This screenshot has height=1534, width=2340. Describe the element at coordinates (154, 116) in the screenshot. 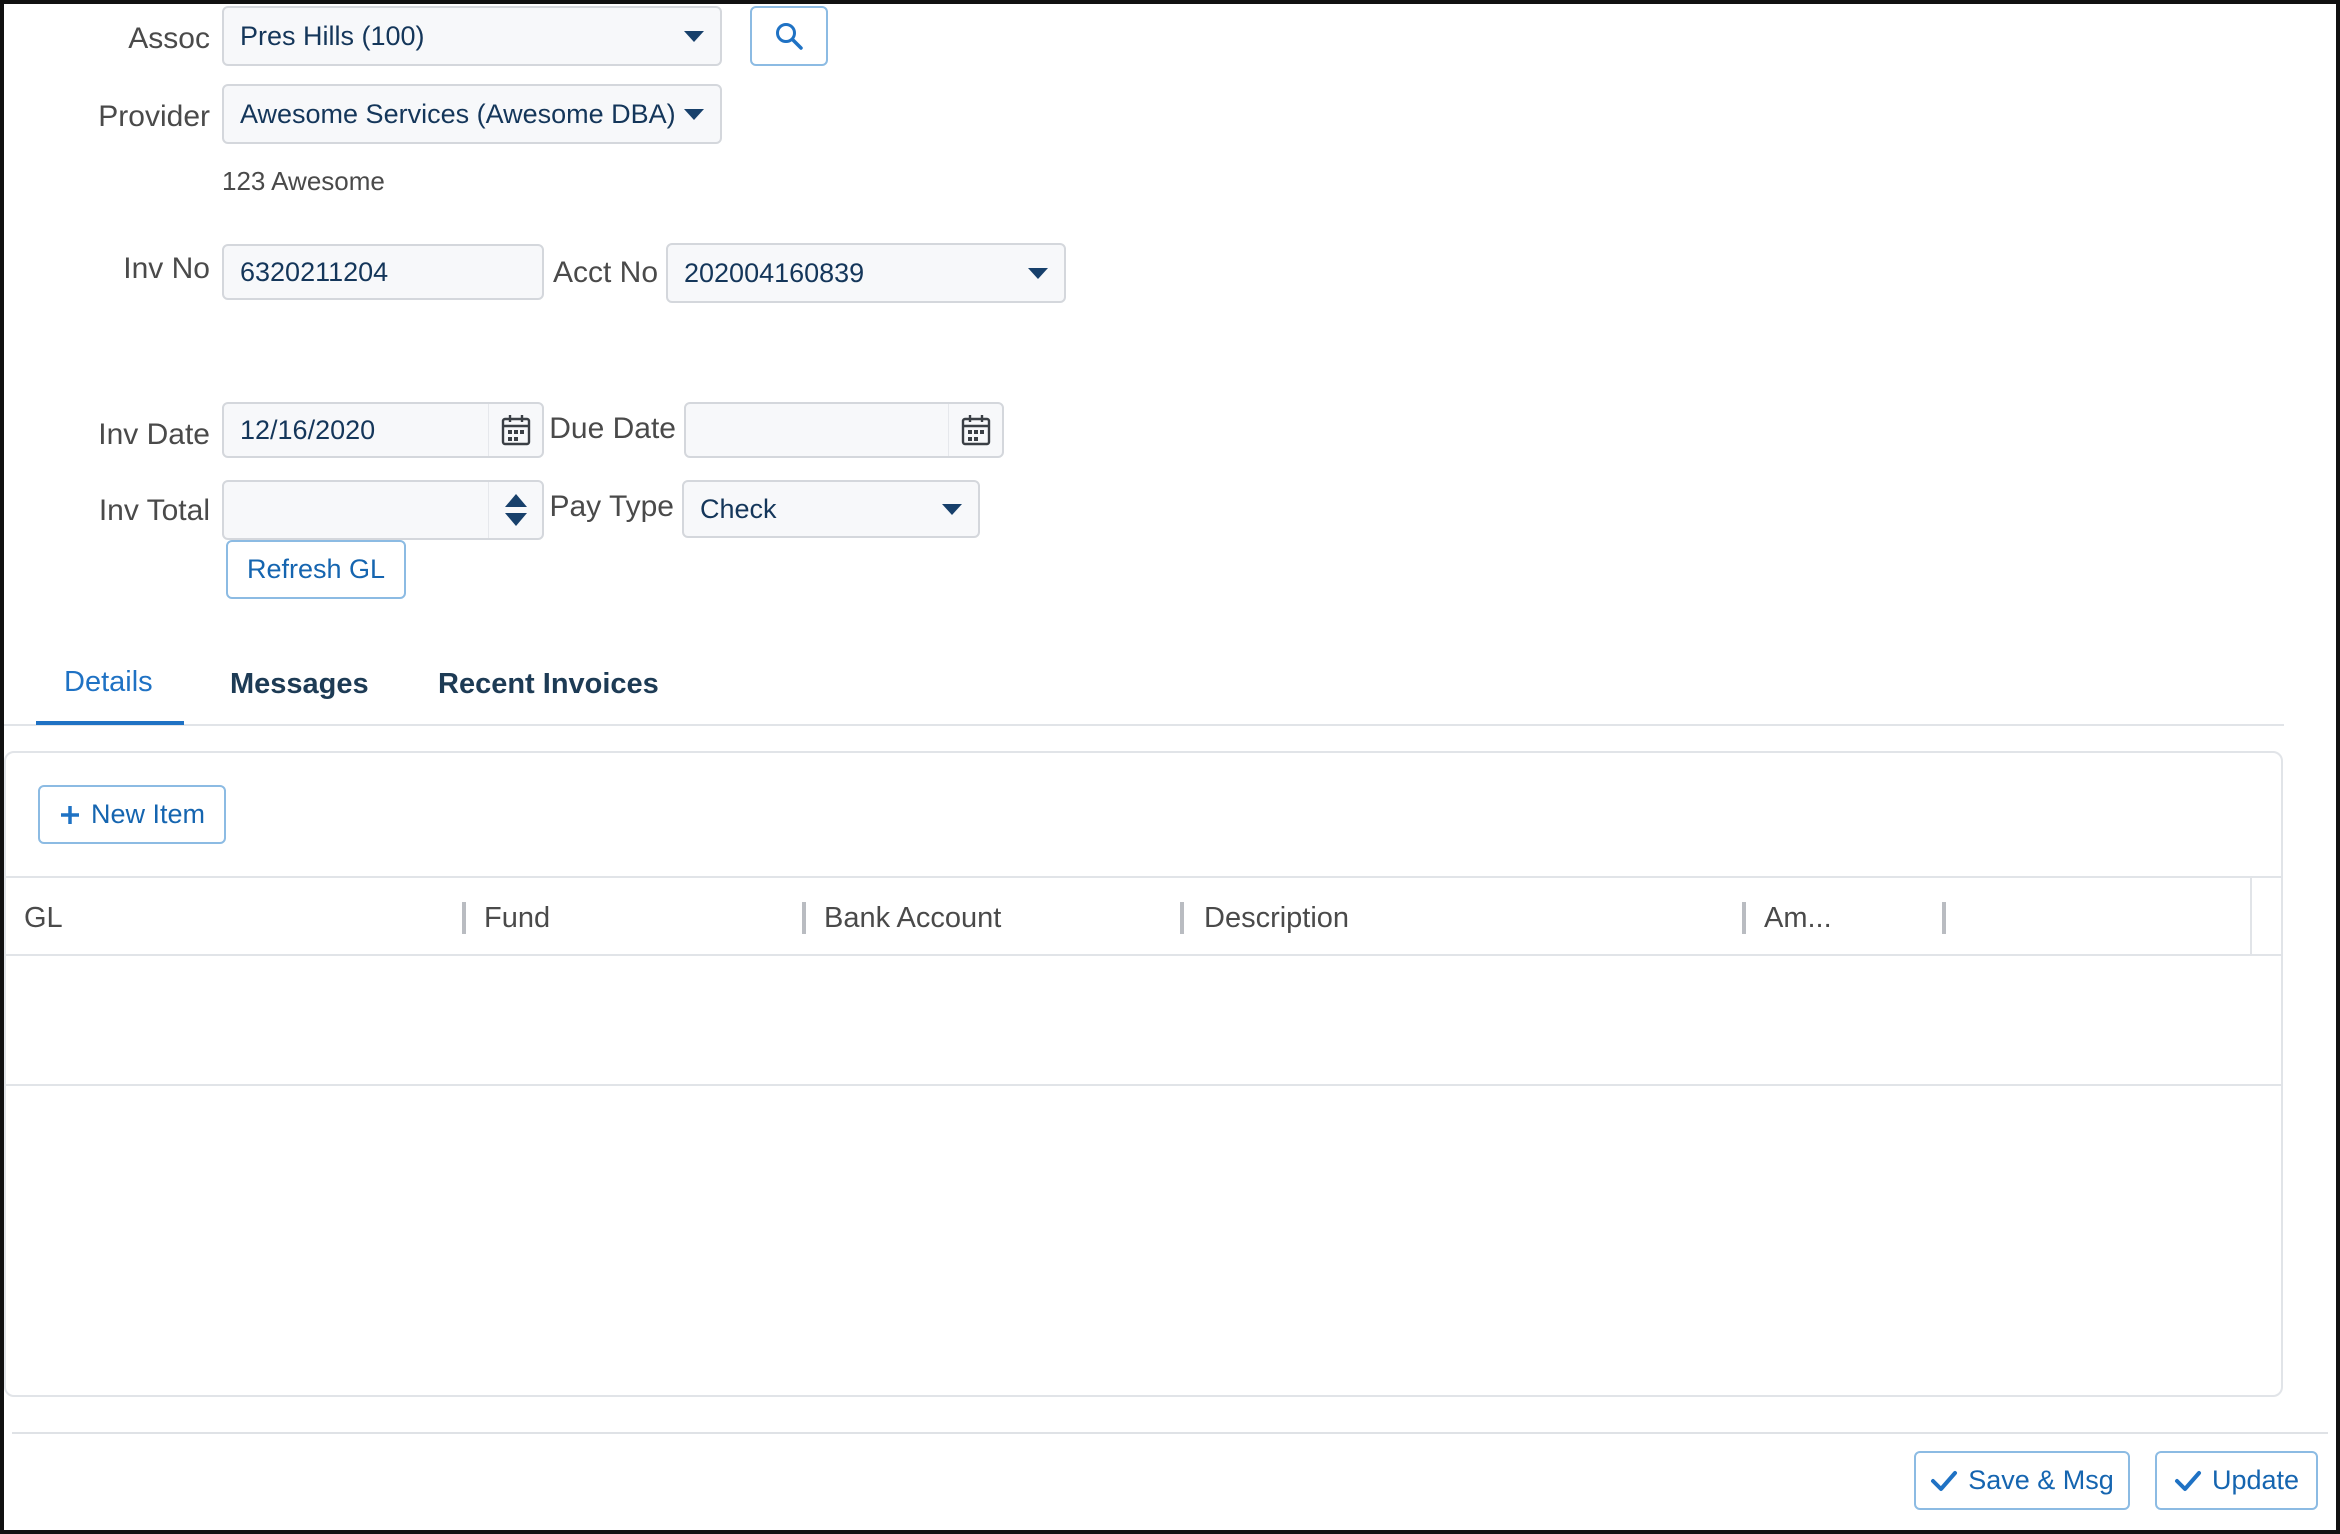

I see `provider-label: Provider` at that location.